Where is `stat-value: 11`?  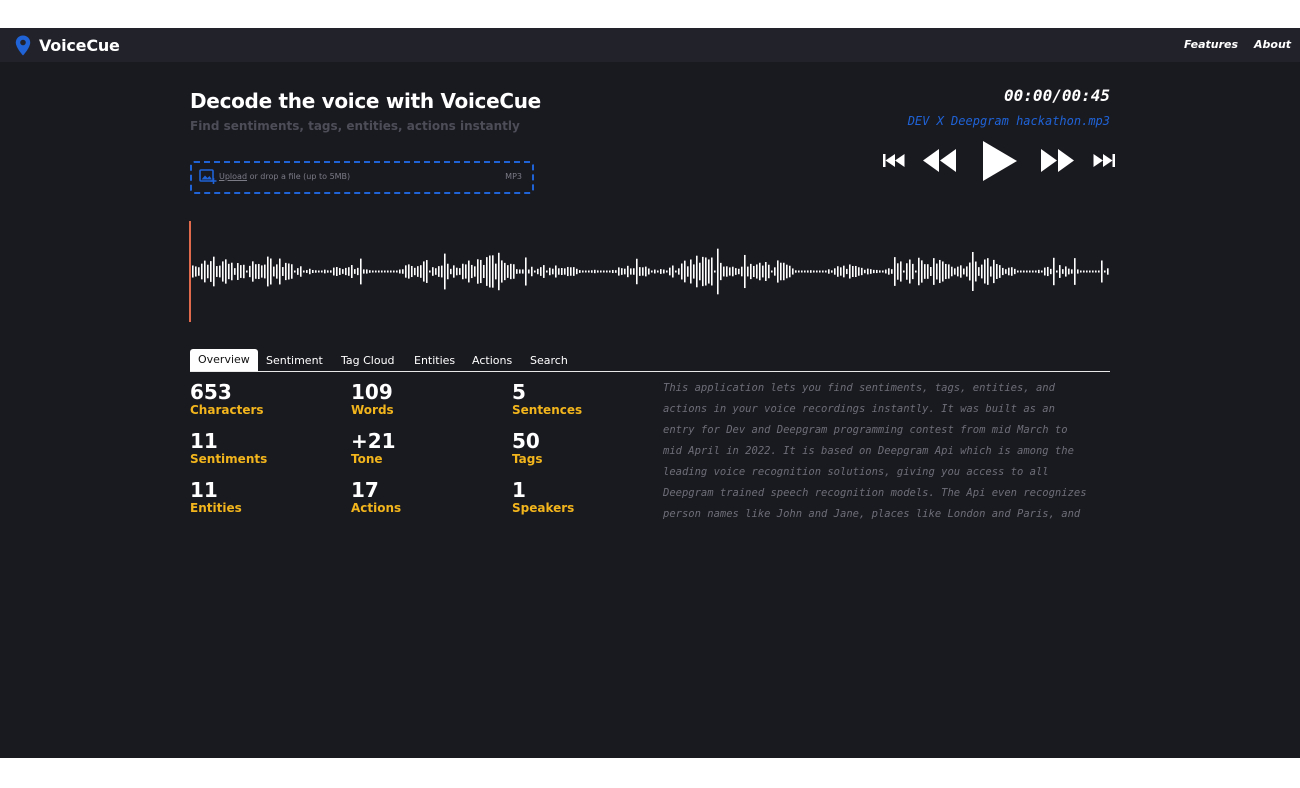
stat-value: 11 is located at coordinates (204, 490).